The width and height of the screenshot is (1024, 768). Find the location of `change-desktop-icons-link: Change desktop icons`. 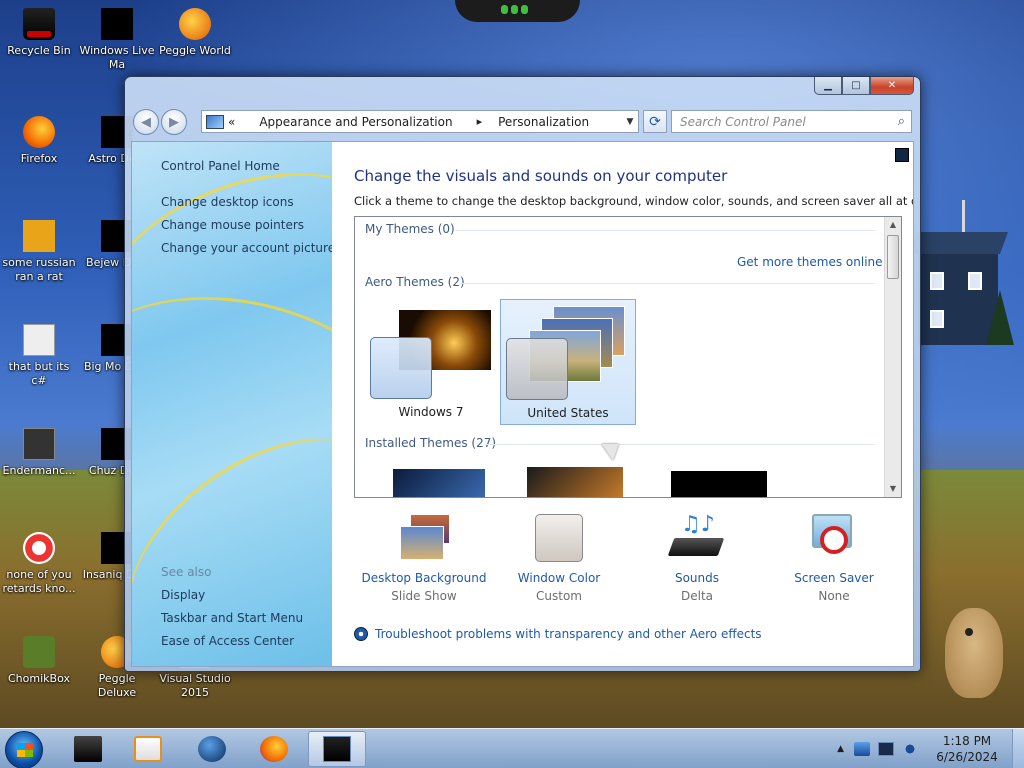

change-desktop-icons-link: Change desktop icons is located at coordinates (227, 202).